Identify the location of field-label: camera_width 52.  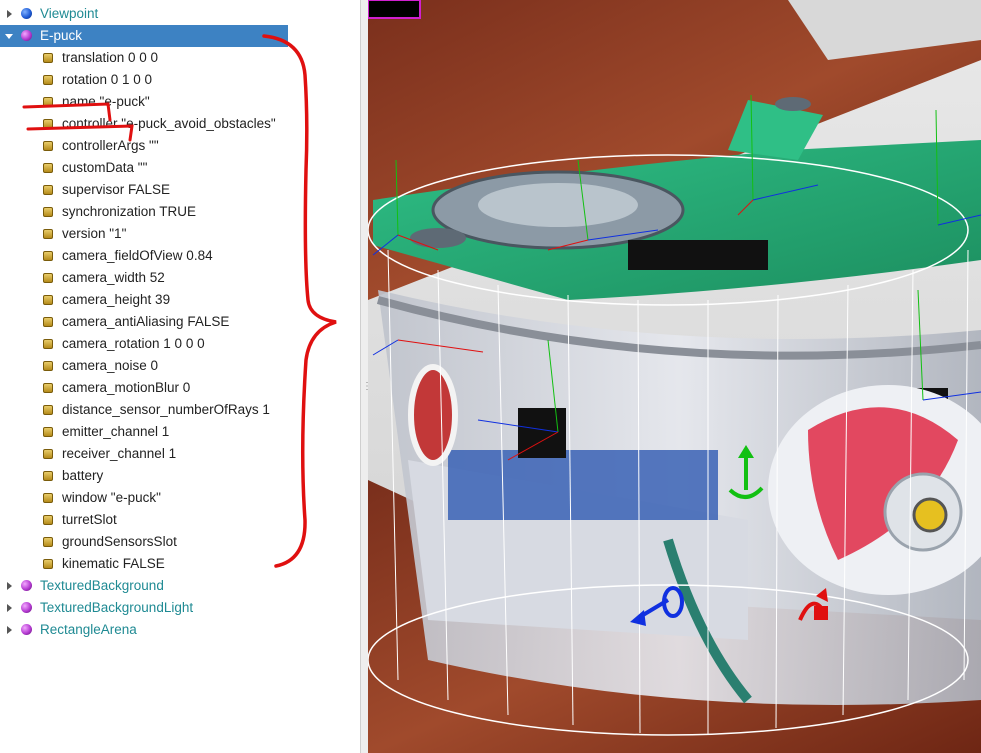
(113, 277).